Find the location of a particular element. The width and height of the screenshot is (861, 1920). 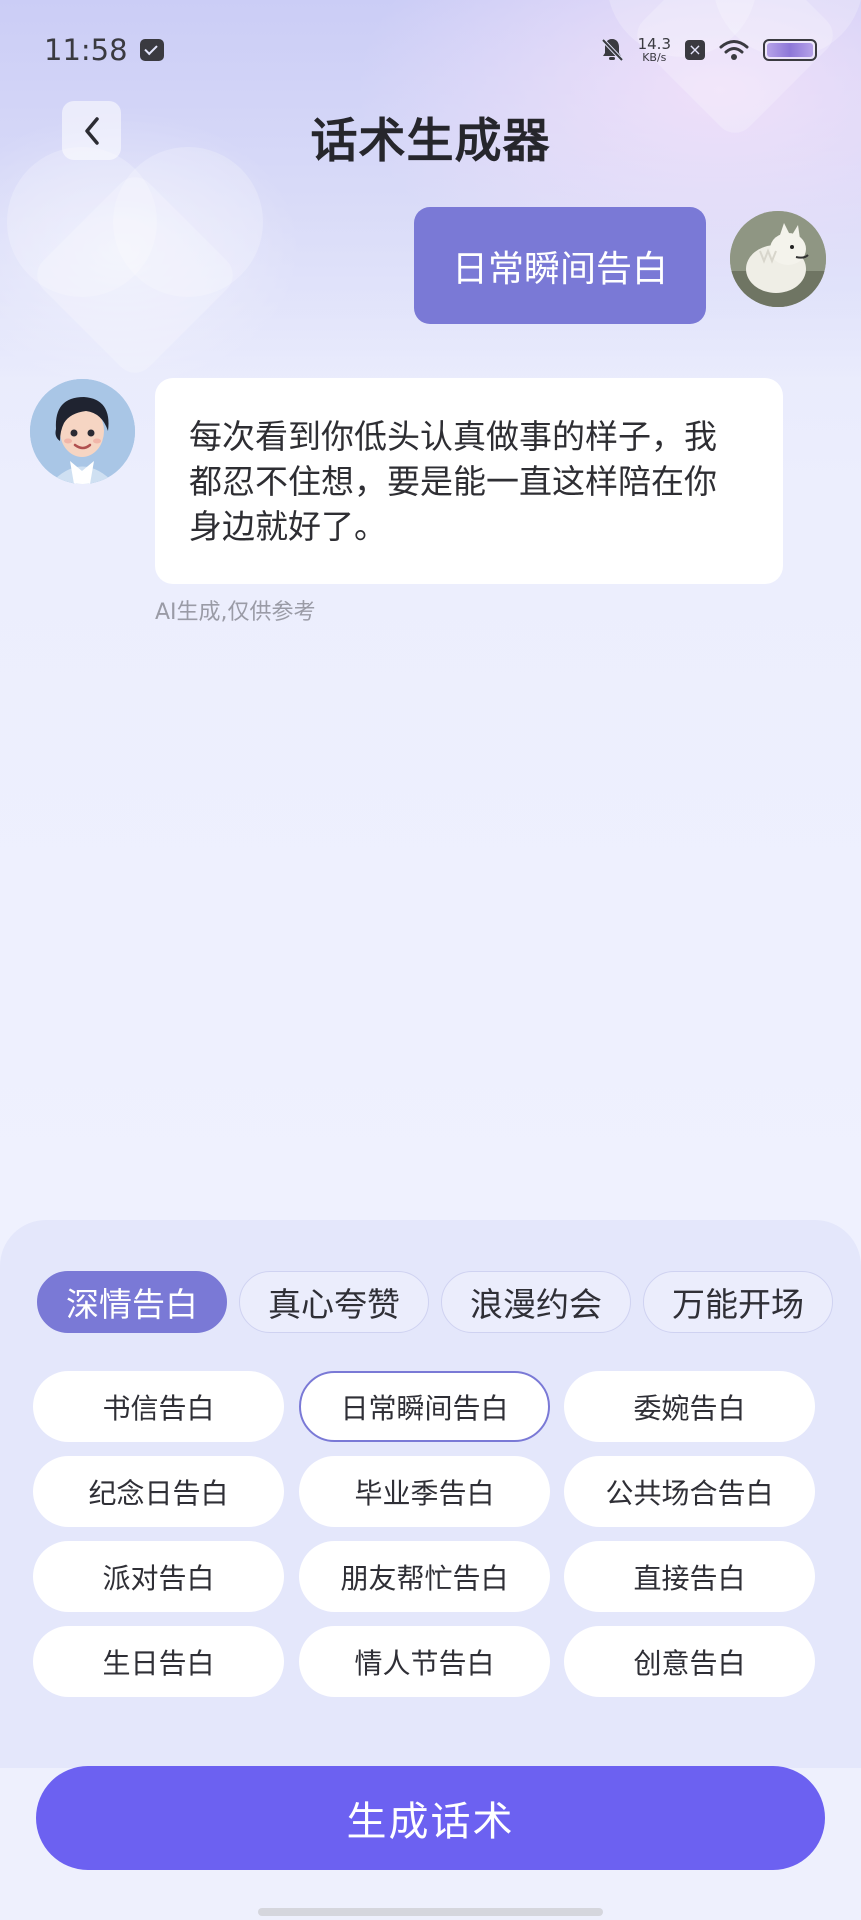

option-chip: 委婉告白 is located at coordinates (689, 1406).